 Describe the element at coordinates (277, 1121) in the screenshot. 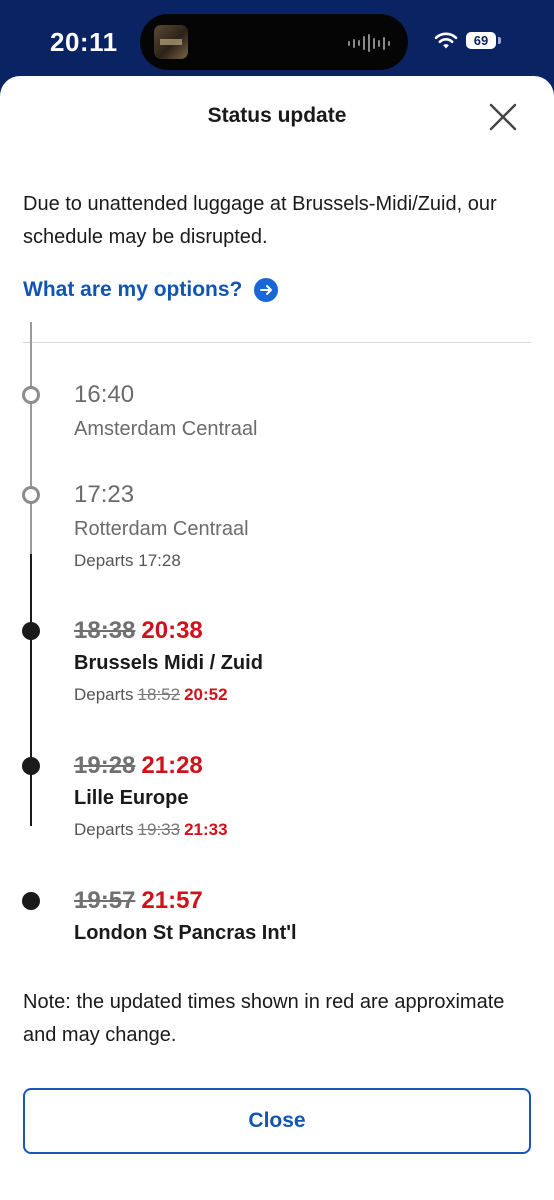

I see `close-button: Close` at that location.